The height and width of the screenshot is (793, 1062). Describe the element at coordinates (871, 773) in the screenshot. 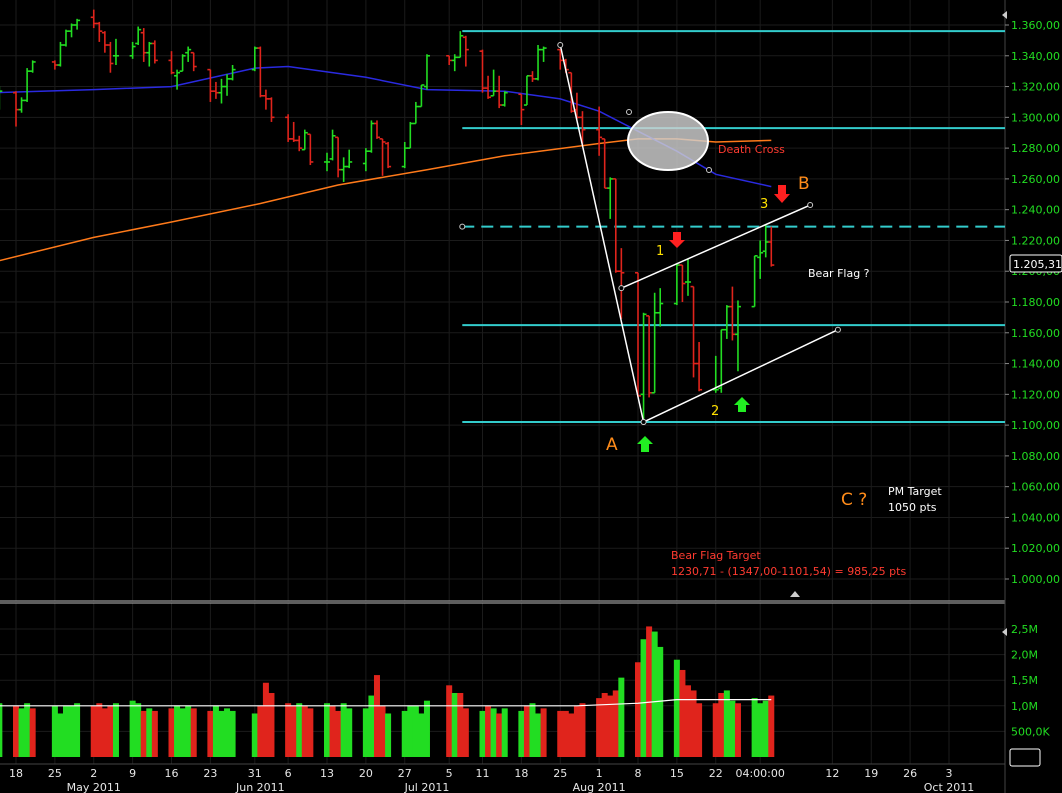

I see `date-tick-label: 19` at that location.